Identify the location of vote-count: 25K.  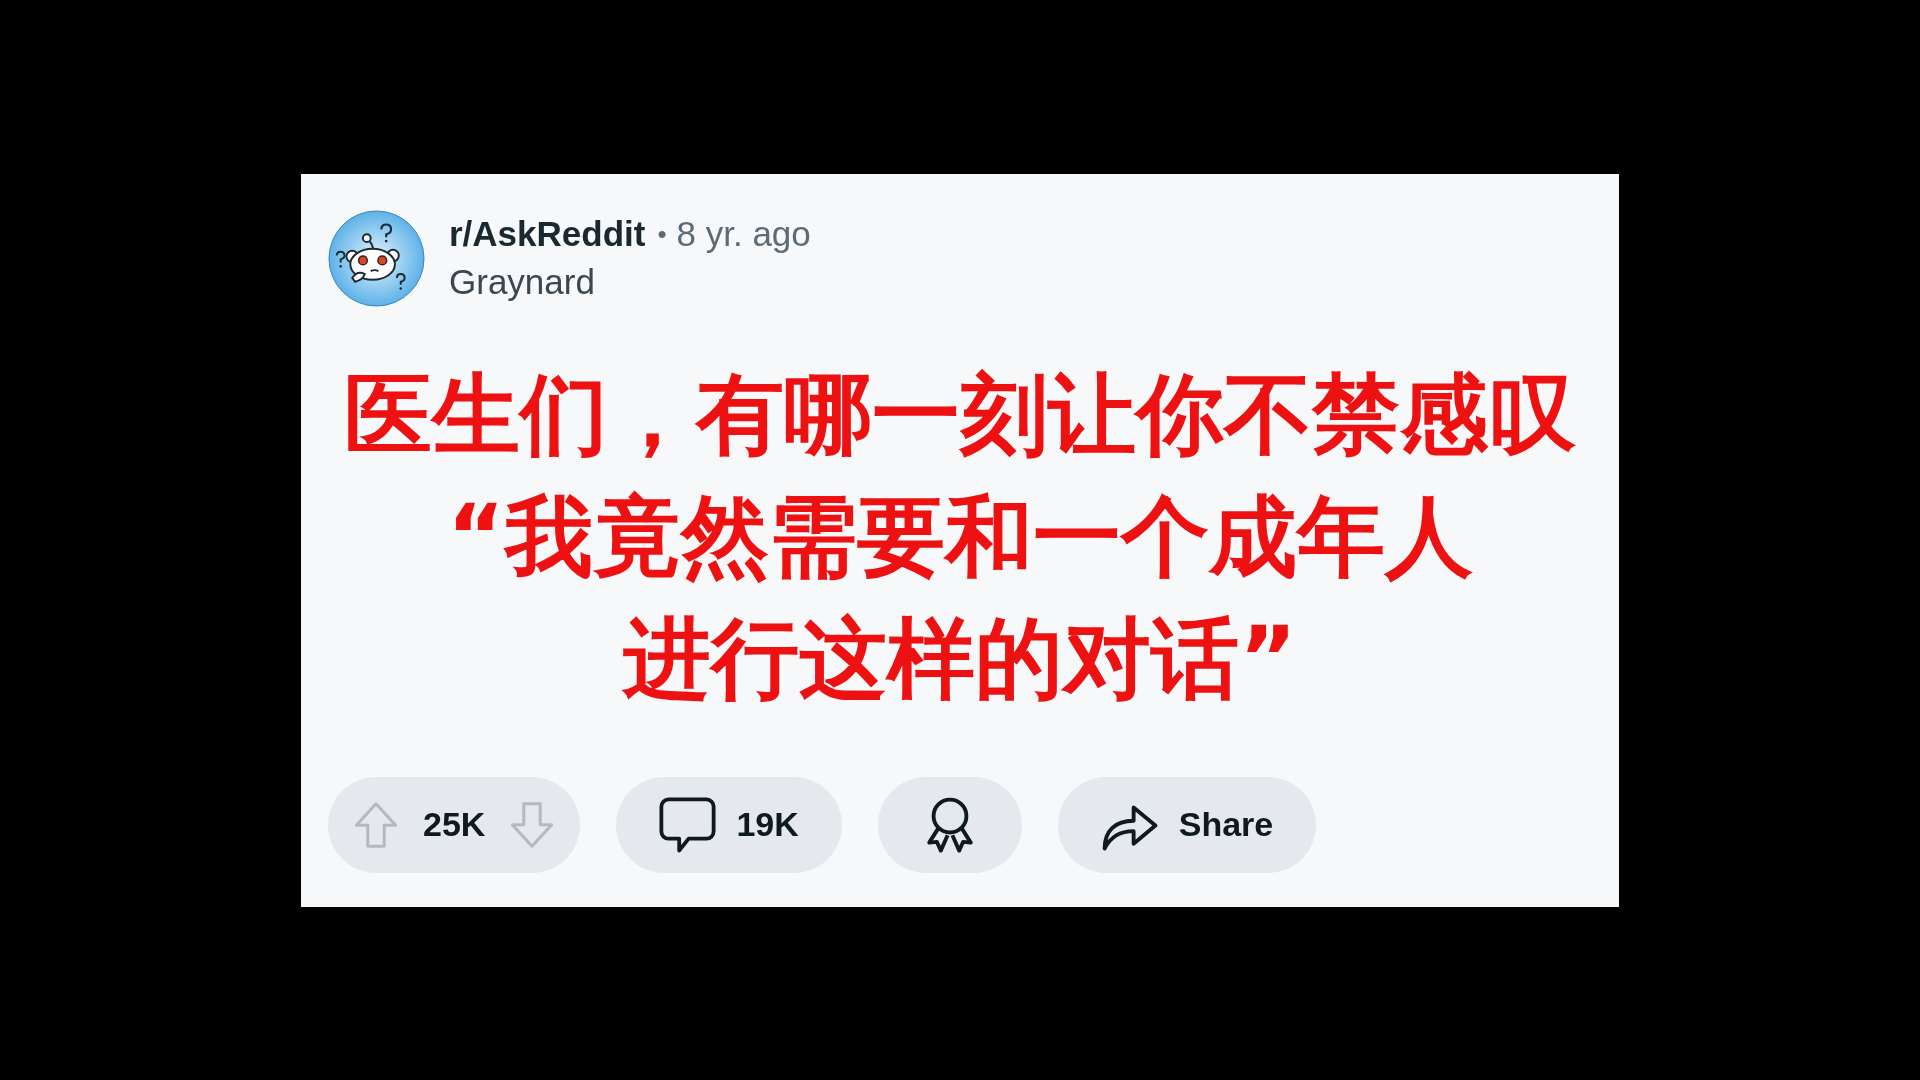
(454, 824).